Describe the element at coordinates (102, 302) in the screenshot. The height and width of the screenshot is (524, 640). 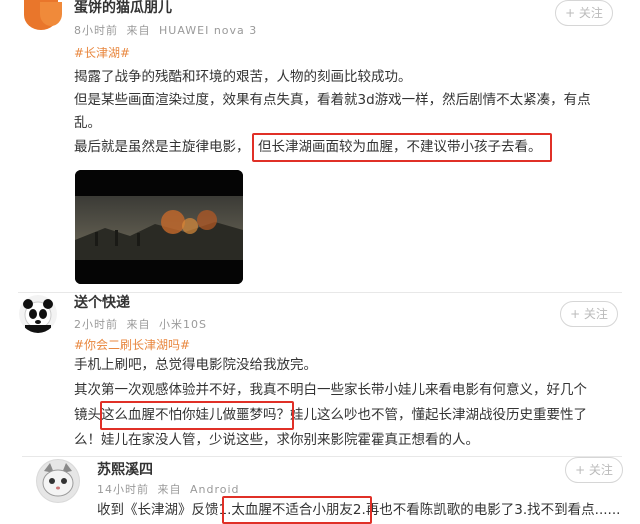
I see `post-author-name: 送个快递` at that location.